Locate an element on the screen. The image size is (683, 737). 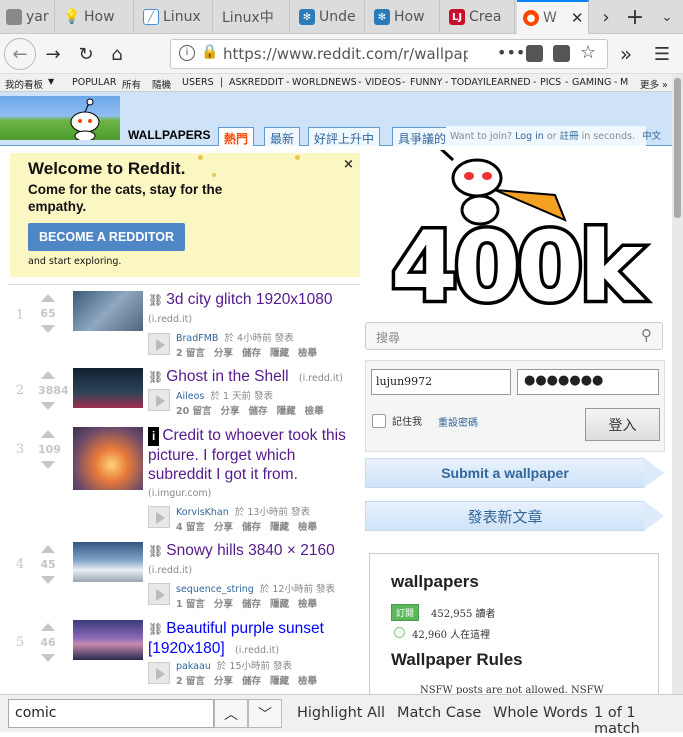
subreddit-banner is located at coordinates (60, 119).